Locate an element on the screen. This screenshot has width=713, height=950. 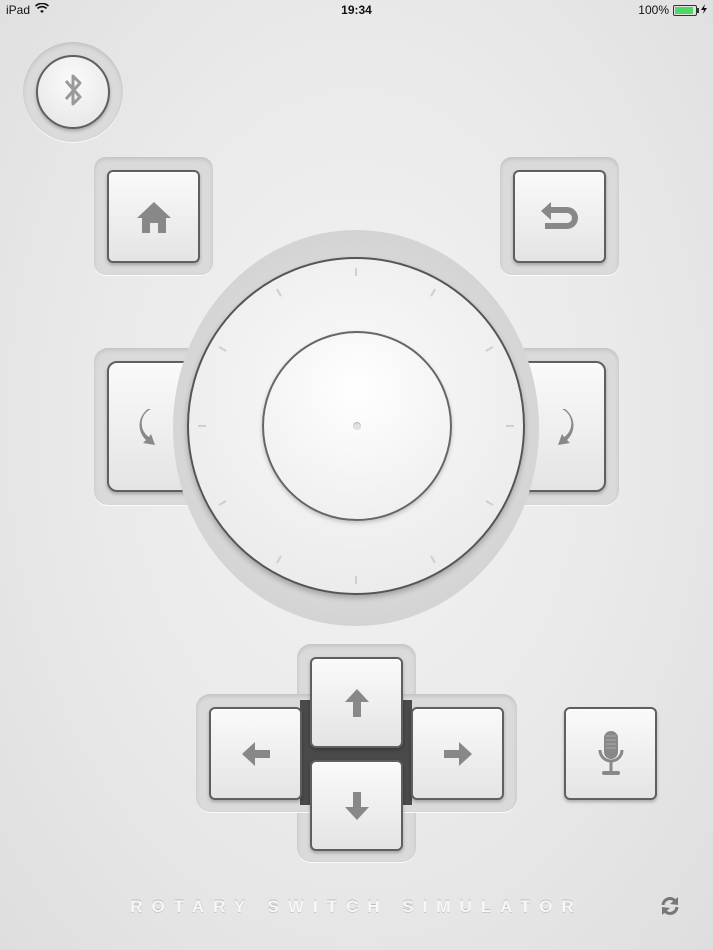
down-button is located at coordinates (356, 805).